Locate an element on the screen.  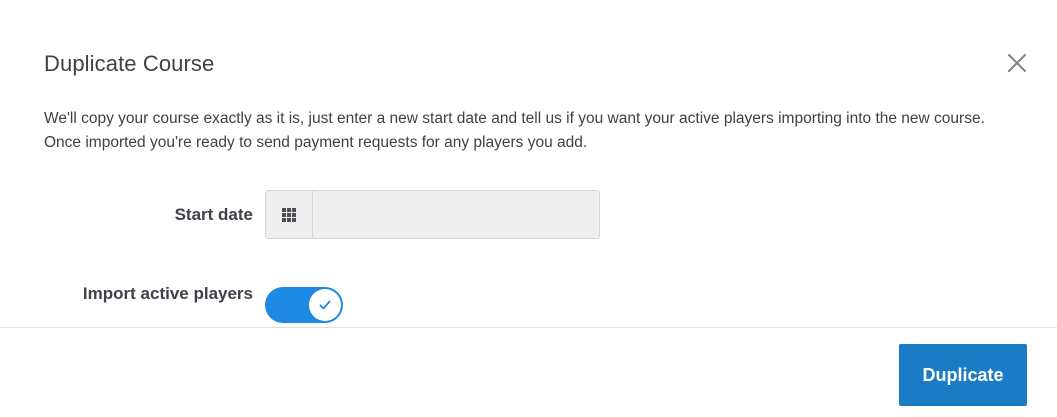
import-active-players-toggle is located at coordinates (304, 305).